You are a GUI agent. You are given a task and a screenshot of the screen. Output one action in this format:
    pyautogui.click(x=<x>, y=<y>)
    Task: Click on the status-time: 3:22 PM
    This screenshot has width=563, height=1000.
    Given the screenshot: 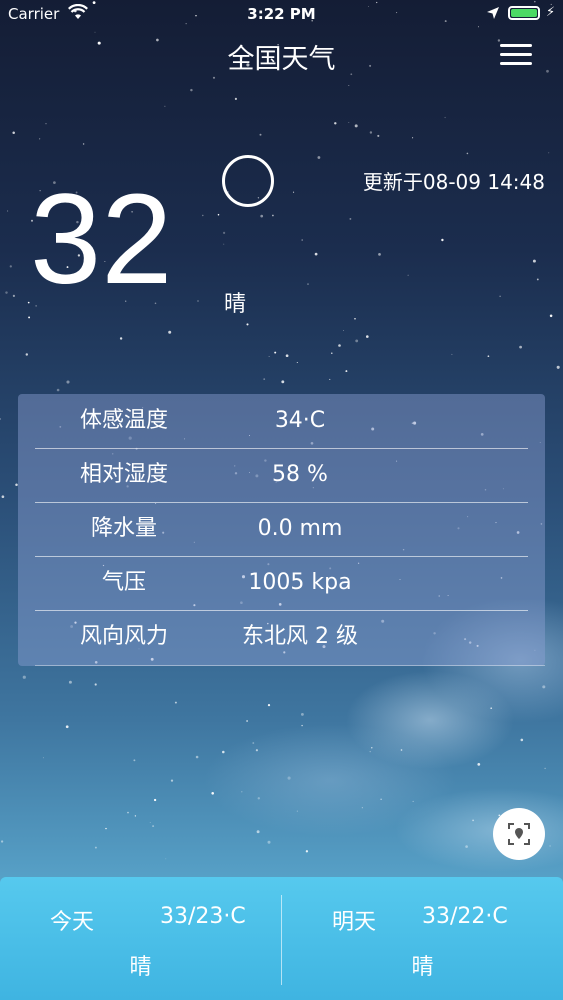 What is the action you would take?
    pyautogui.click(x=281, y=14)
    